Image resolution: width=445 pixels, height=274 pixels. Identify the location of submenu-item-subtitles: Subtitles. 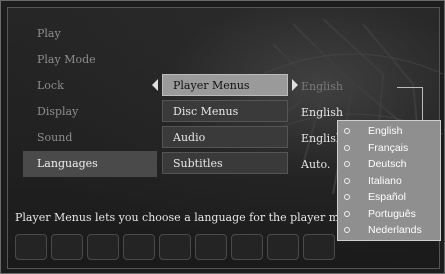
(225, 163).